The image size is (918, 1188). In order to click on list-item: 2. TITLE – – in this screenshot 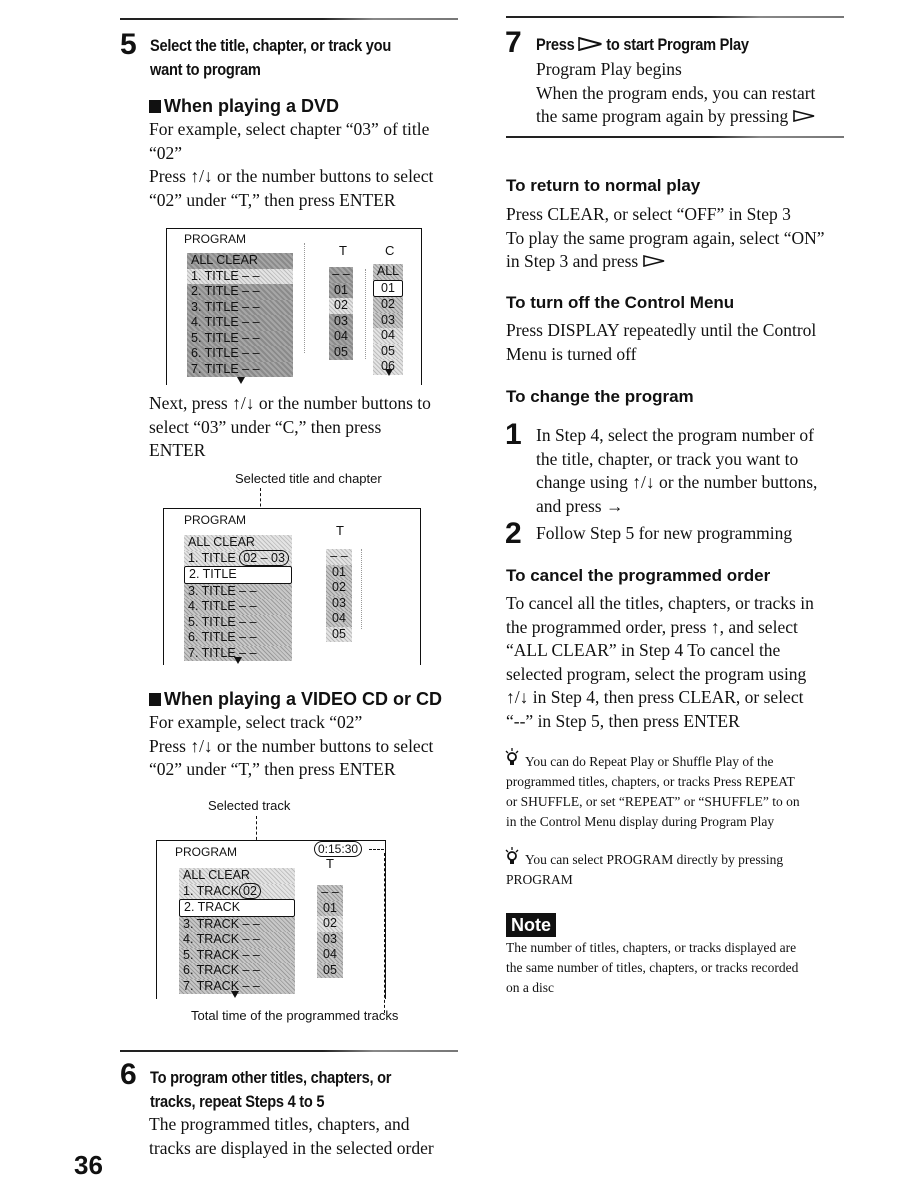, I will do `click(240, 292)`.